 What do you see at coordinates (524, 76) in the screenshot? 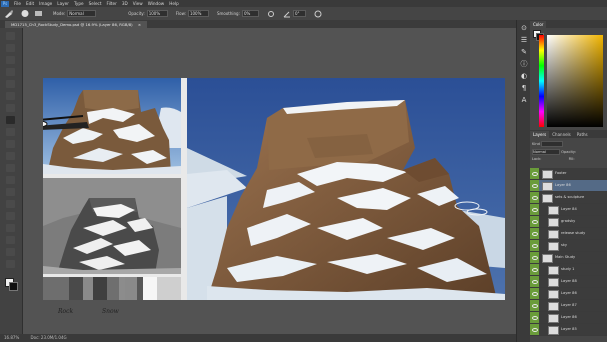
I see `adjustments-icon: ◐` at bounding box center [524, 76].